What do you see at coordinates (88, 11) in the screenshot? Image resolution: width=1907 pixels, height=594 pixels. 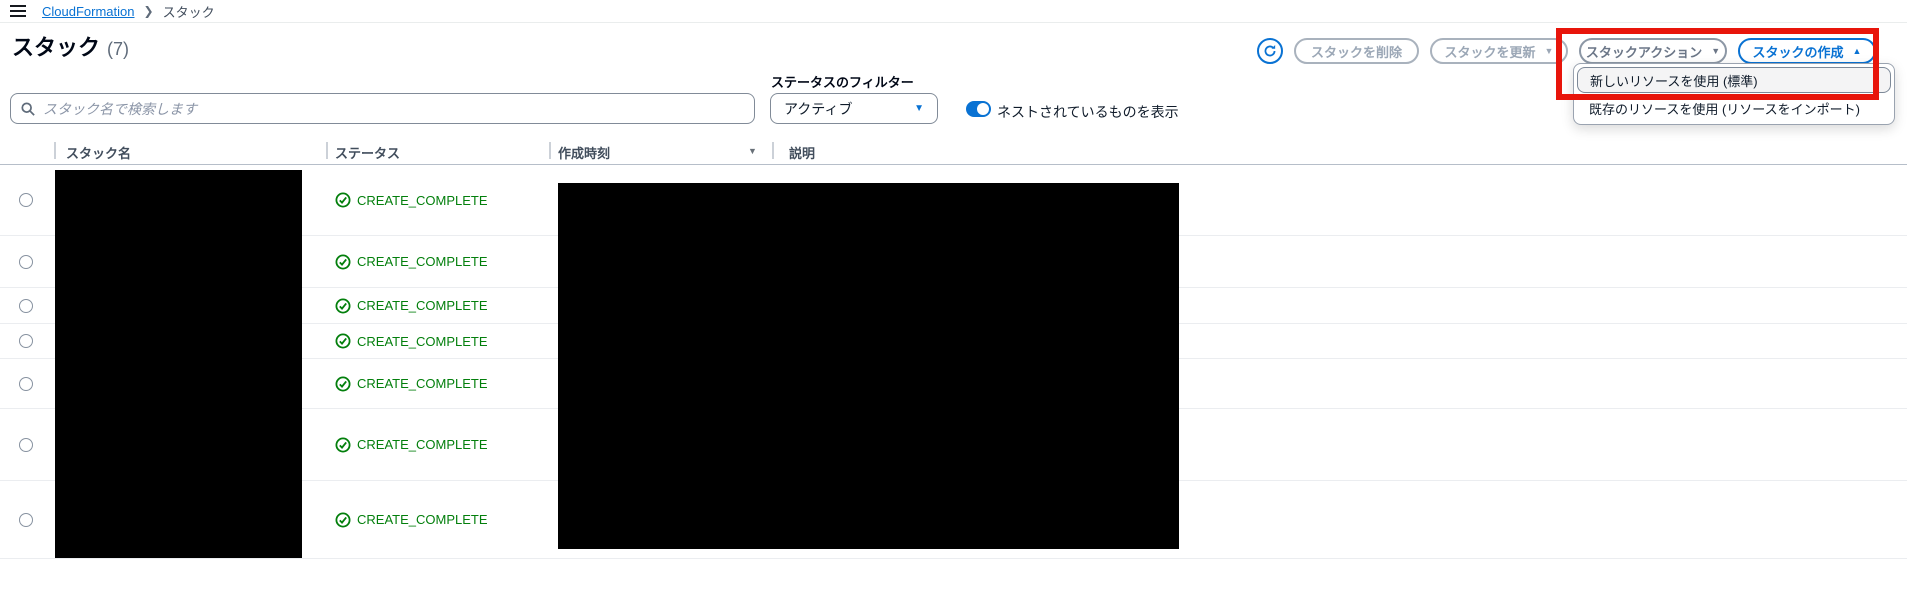 I see `breadcrumb-link-cloudformation: CloudFormation` at bounding box center [88, 11].